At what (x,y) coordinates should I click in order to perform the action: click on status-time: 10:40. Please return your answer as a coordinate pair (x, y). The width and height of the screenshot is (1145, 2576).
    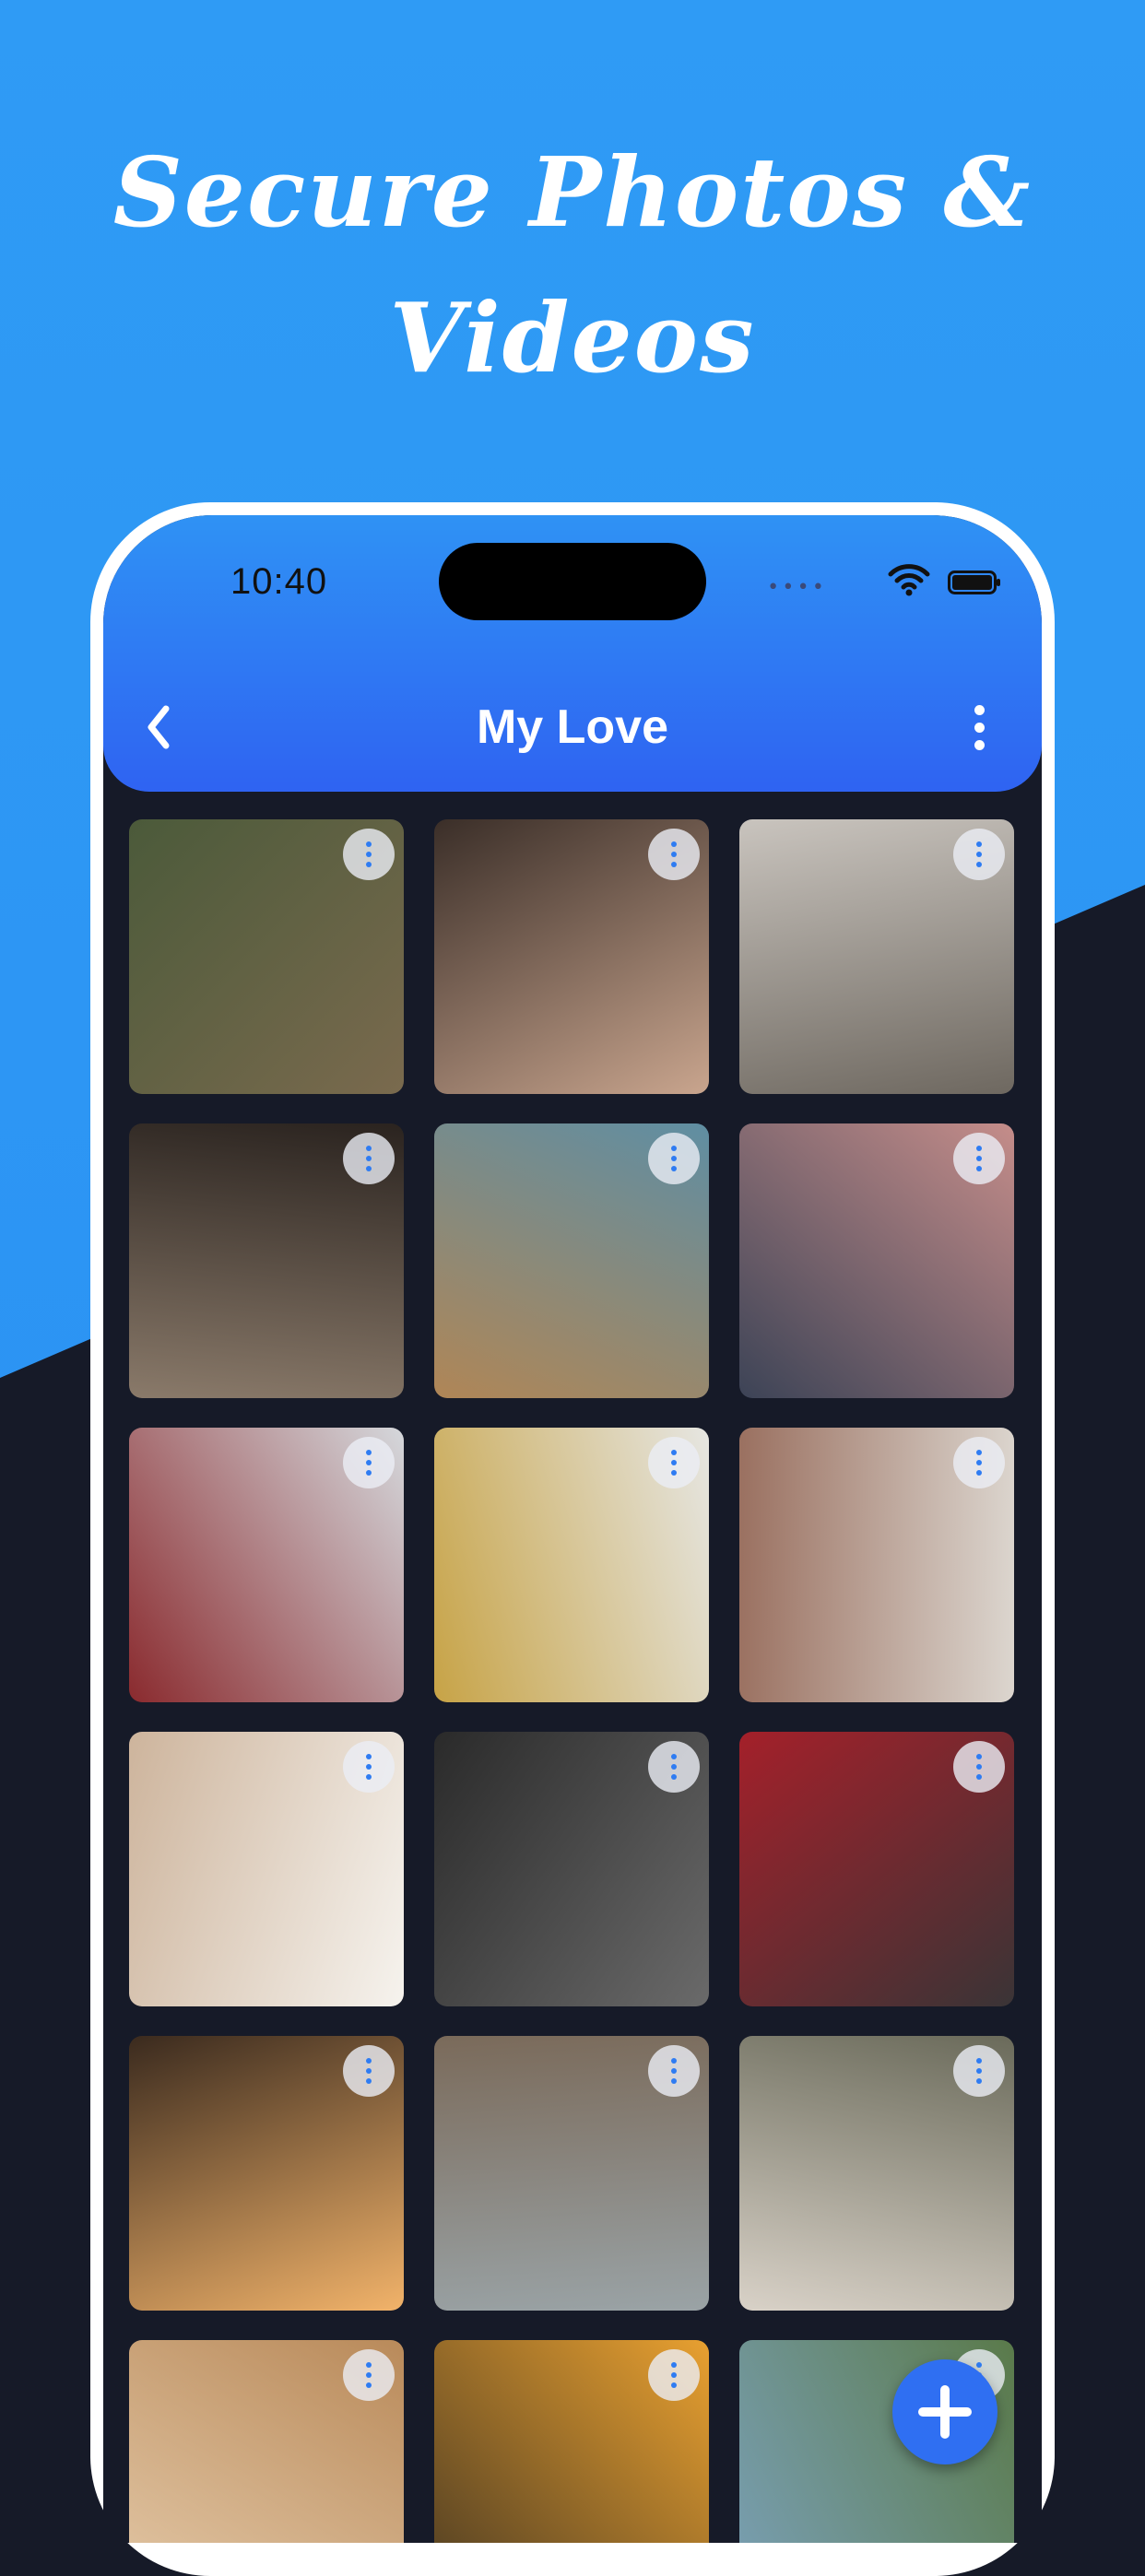
    Looking at the image, I should click on (279, 581).